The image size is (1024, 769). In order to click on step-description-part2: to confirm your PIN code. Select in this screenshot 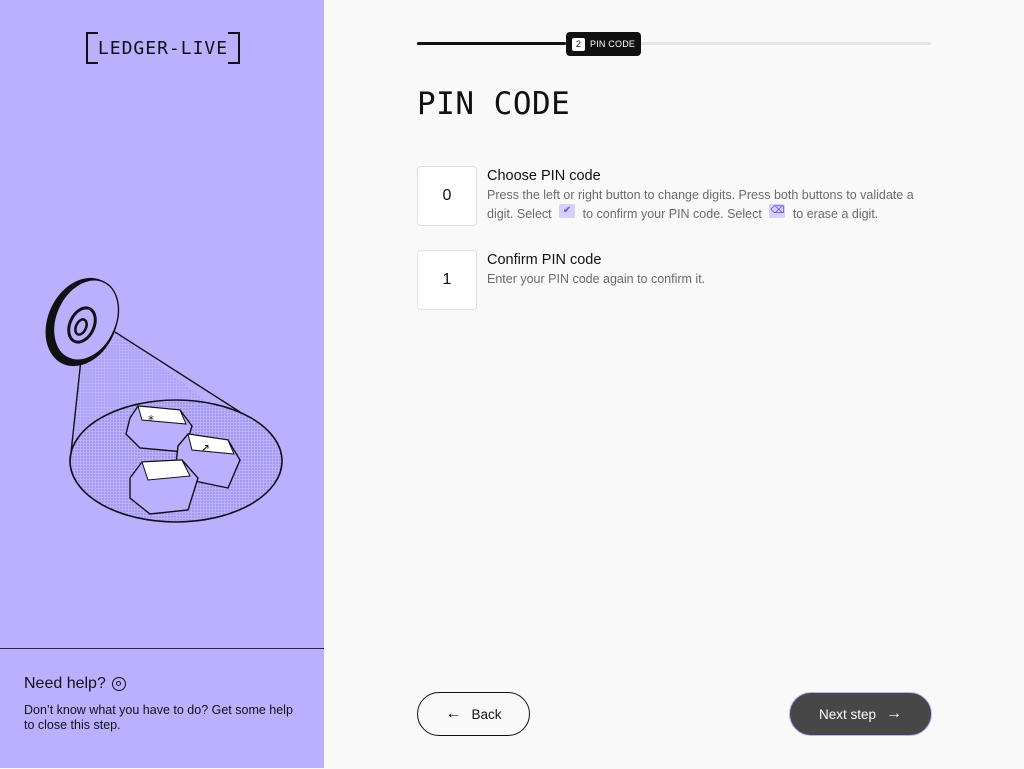, I will do `click(672, 214)`.